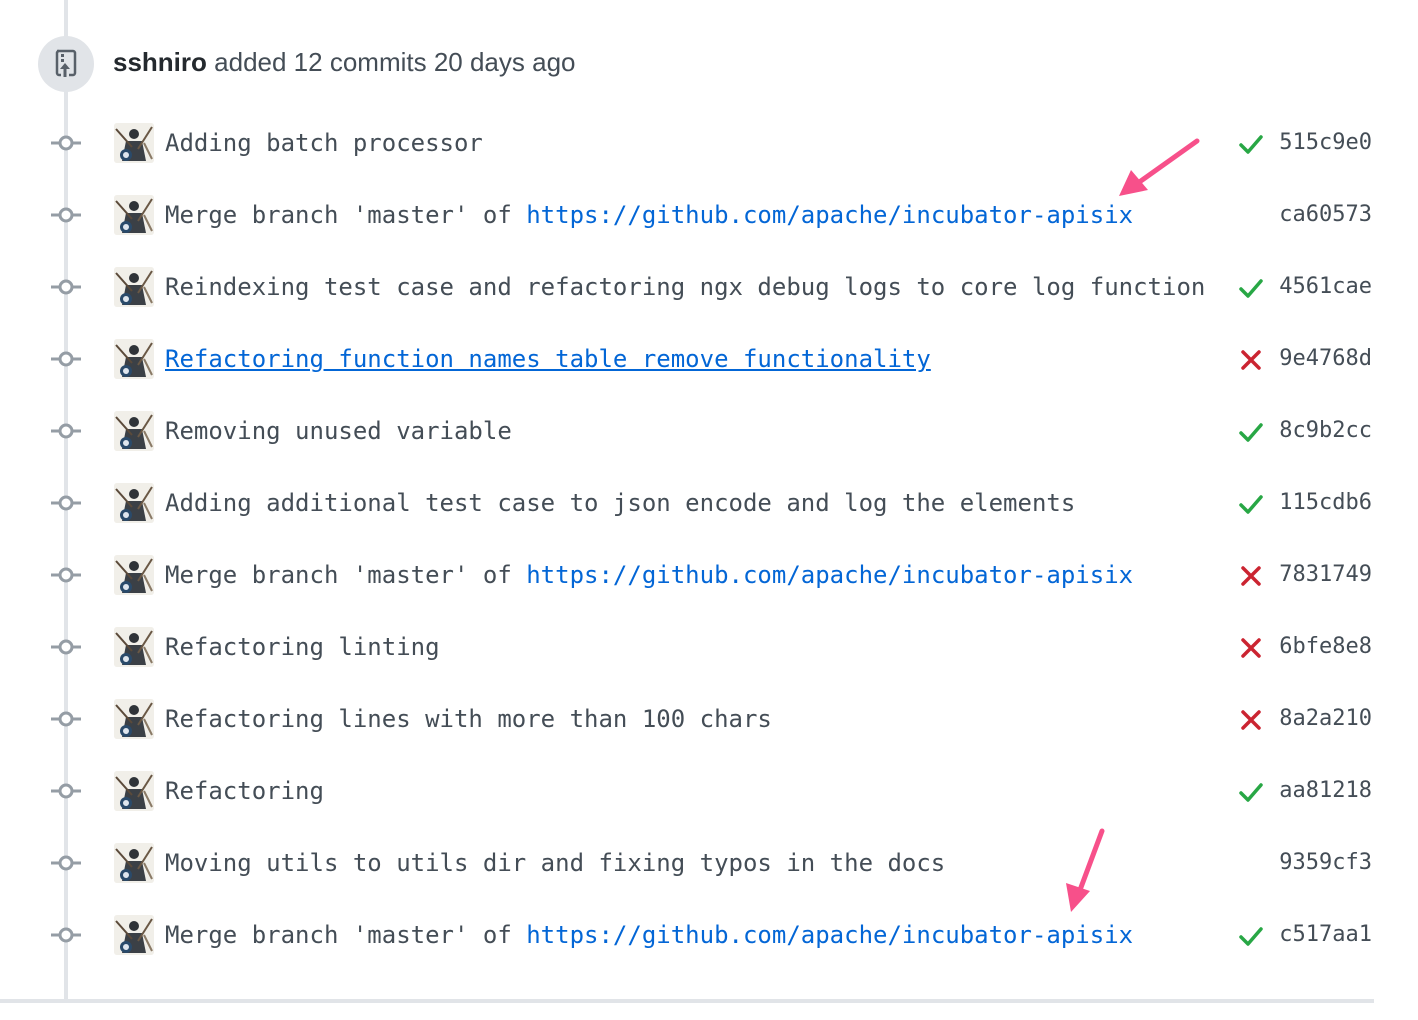 The height and width of the screenshot is (1020, 1418). I want to click on commit-message: Refactoring, so click(244, 791).